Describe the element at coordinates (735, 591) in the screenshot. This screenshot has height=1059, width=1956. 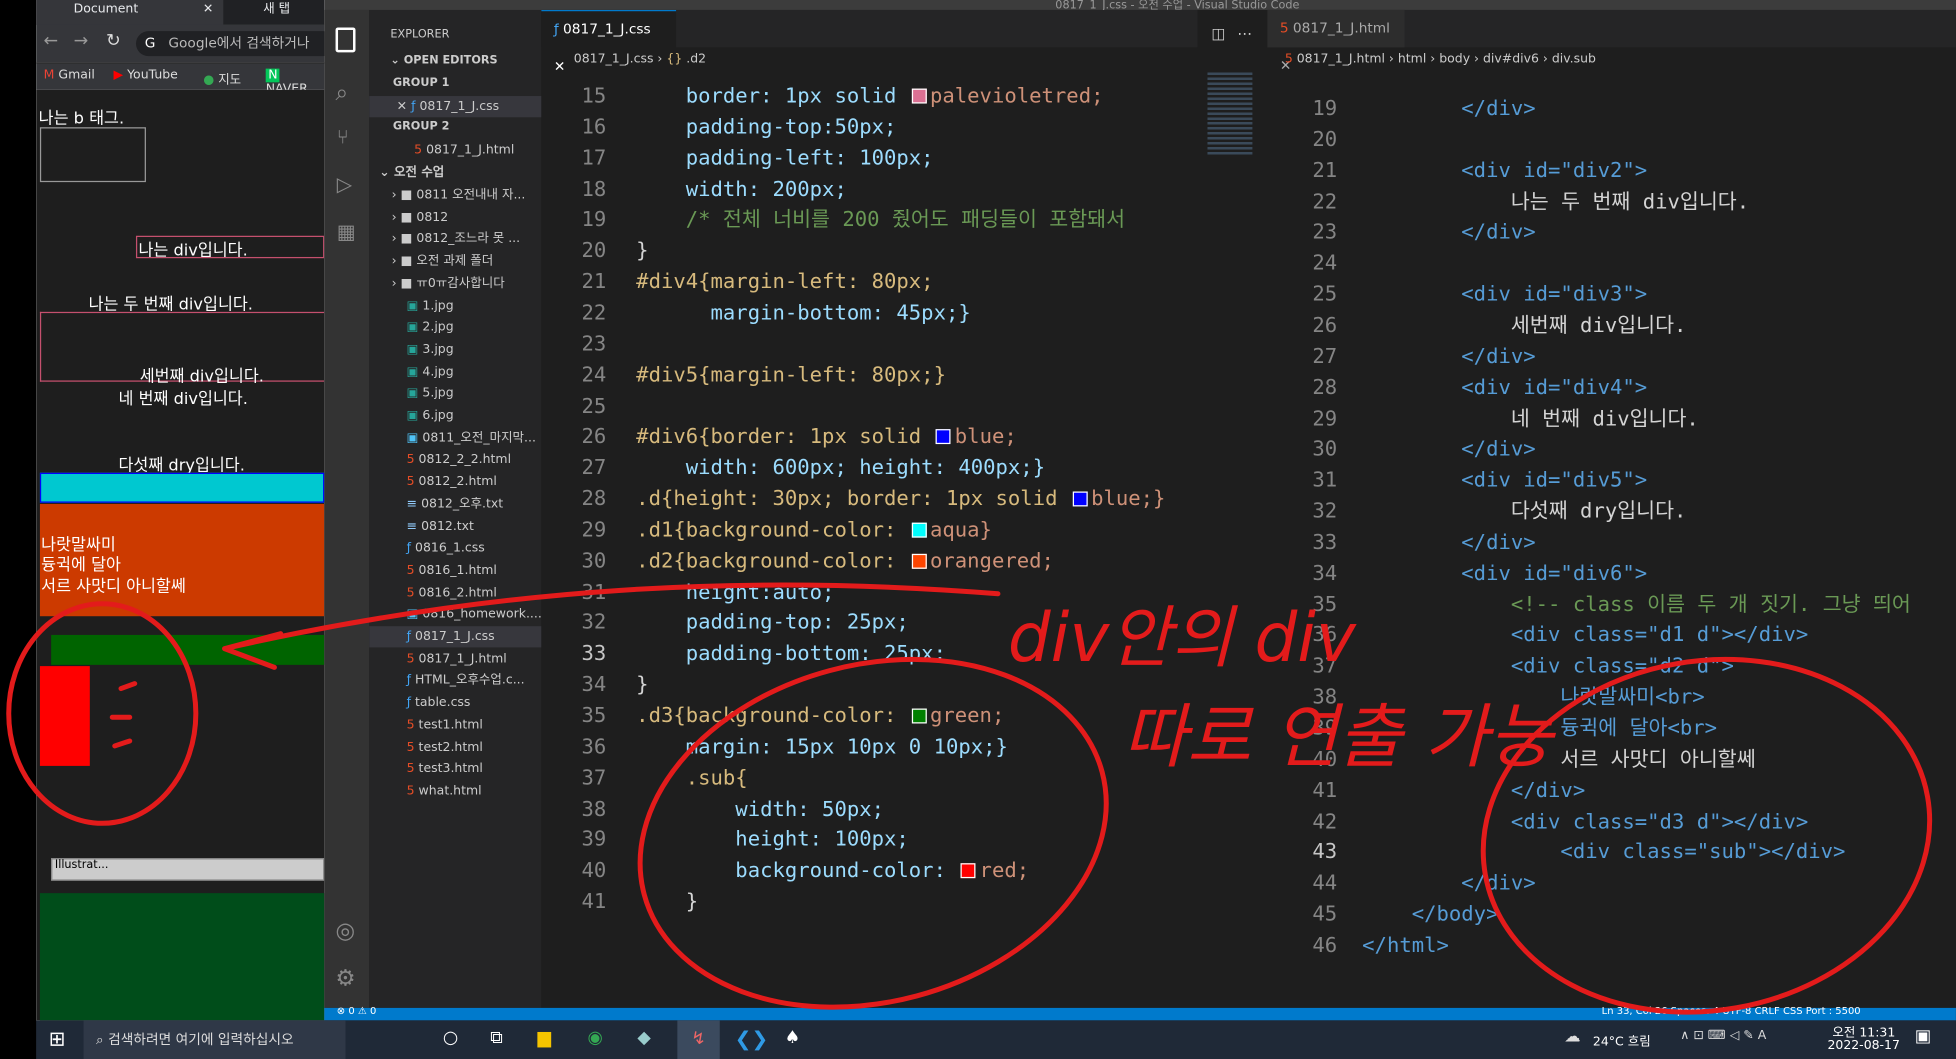
I see `code-line: height:auto;` at that location.